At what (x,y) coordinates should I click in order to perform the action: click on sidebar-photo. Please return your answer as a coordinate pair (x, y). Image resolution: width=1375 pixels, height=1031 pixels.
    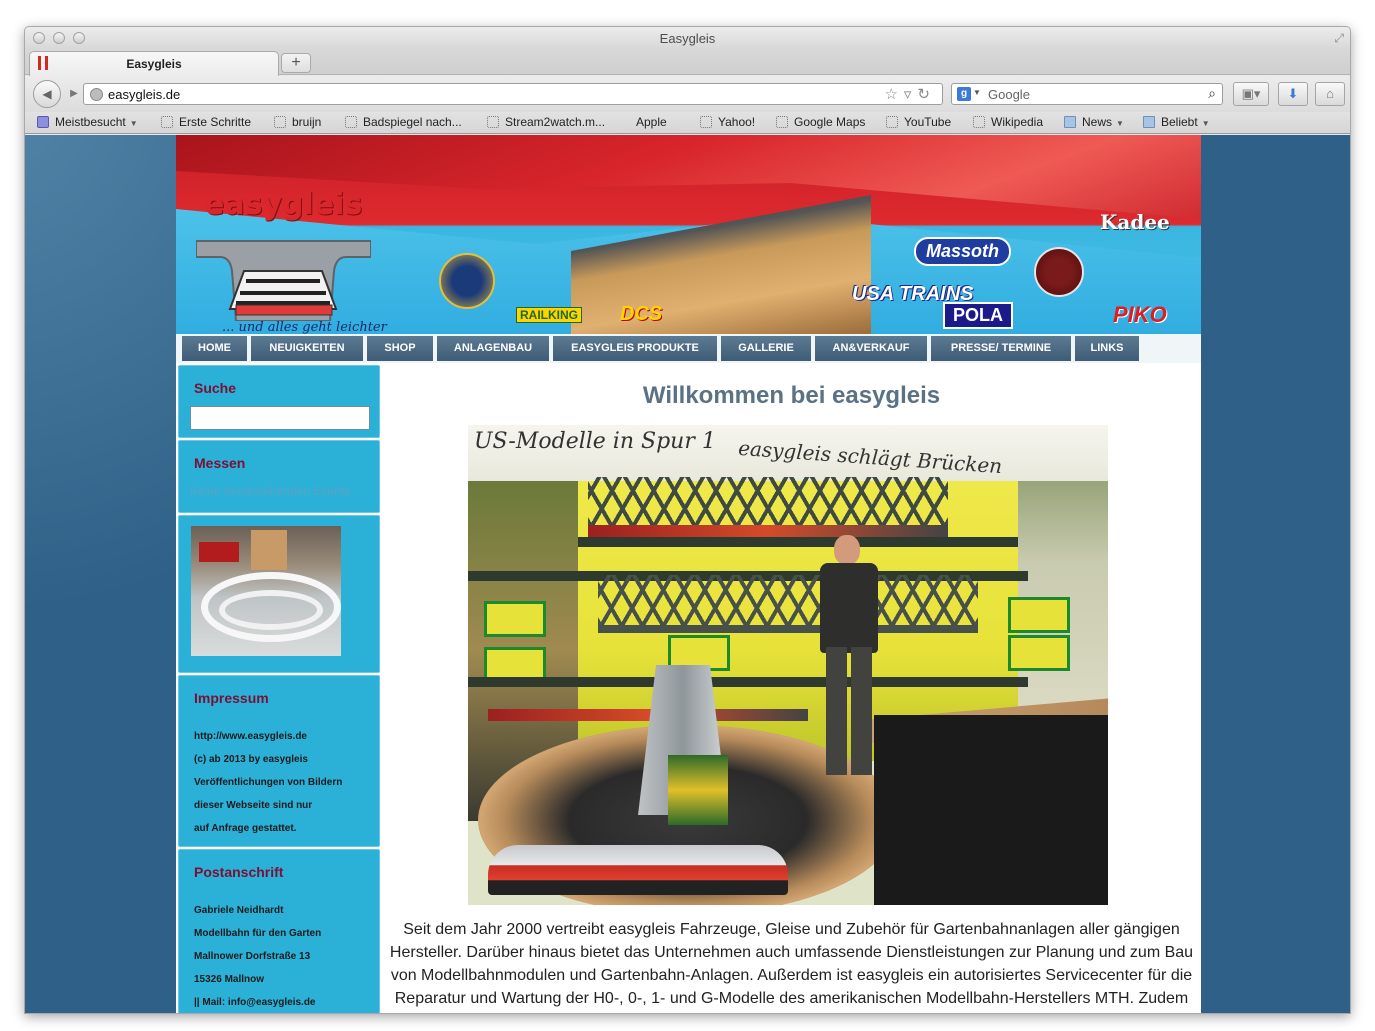
    Looking at the image, I should click on (266, 591).